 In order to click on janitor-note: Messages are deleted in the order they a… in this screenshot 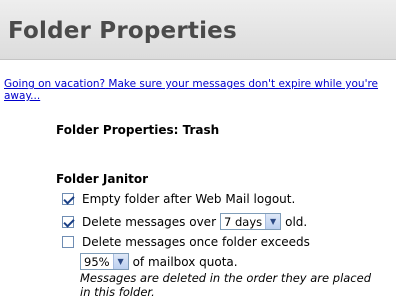, I will do `click(226, 285)`.